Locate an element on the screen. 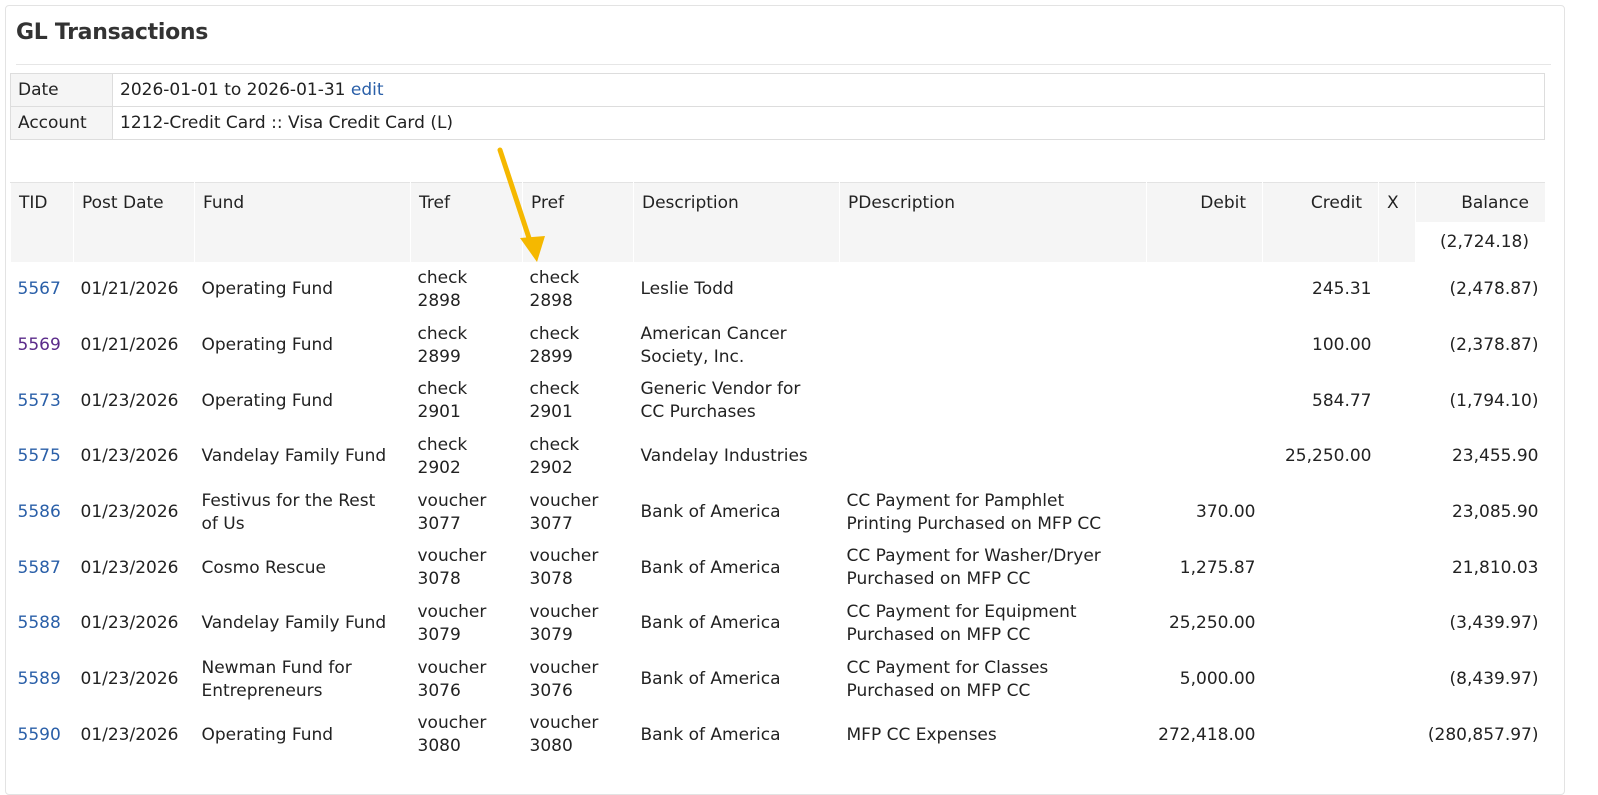  transaction-id-link: 5590 is located at coordinates (39, 735).